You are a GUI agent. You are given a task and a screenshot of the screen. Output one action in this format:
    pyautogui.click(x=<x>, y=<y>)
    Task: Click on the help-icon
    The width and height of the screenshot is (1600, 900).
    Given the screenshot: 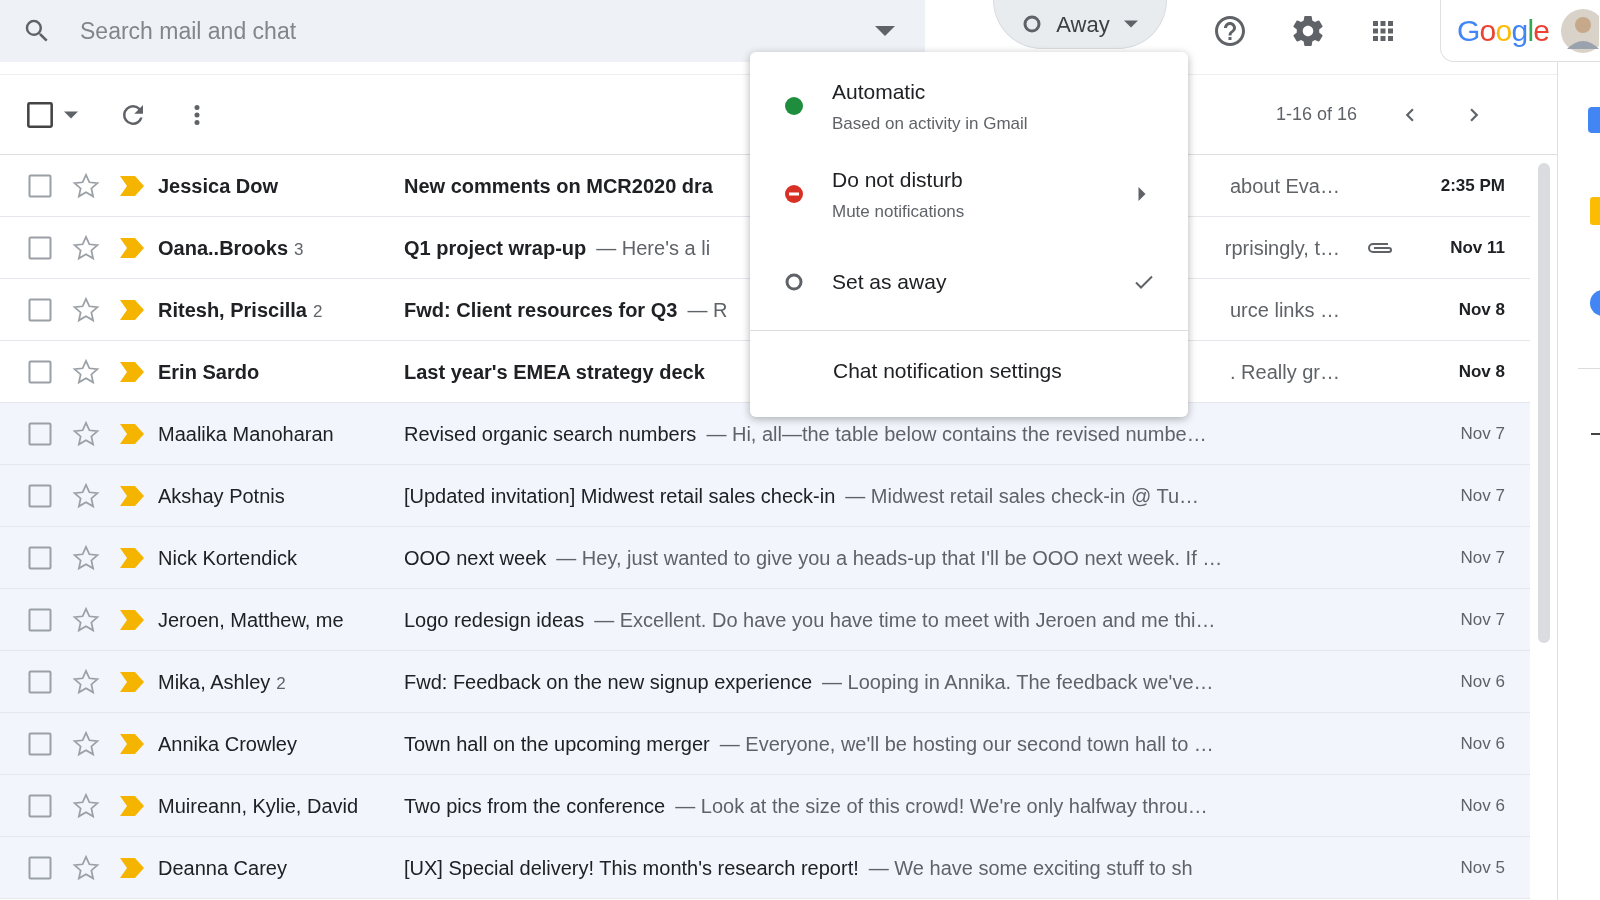 What is the action you would take?
    pyautogui.click(x=1230, y=31)
    